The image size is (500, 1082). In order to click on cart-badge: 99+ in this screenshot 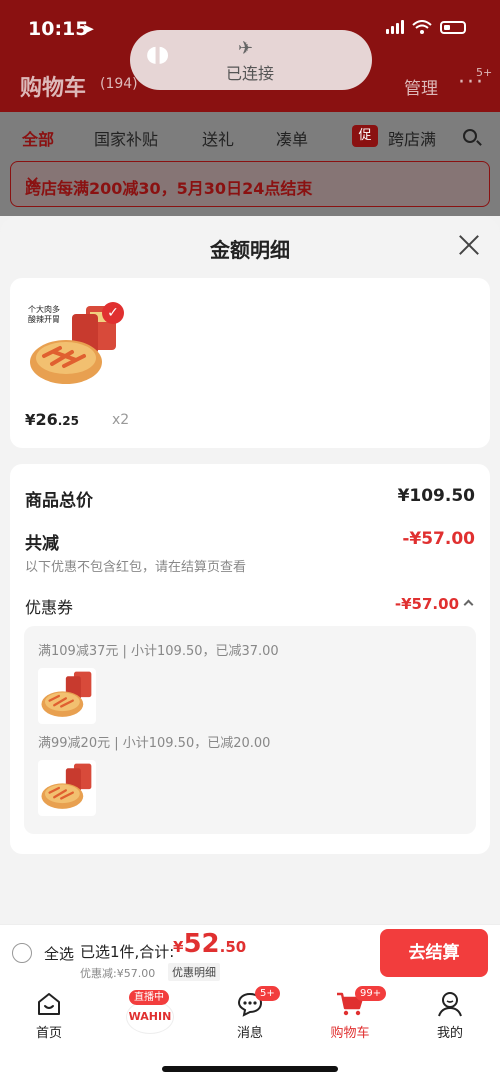, I will do `click(371, 993)`.